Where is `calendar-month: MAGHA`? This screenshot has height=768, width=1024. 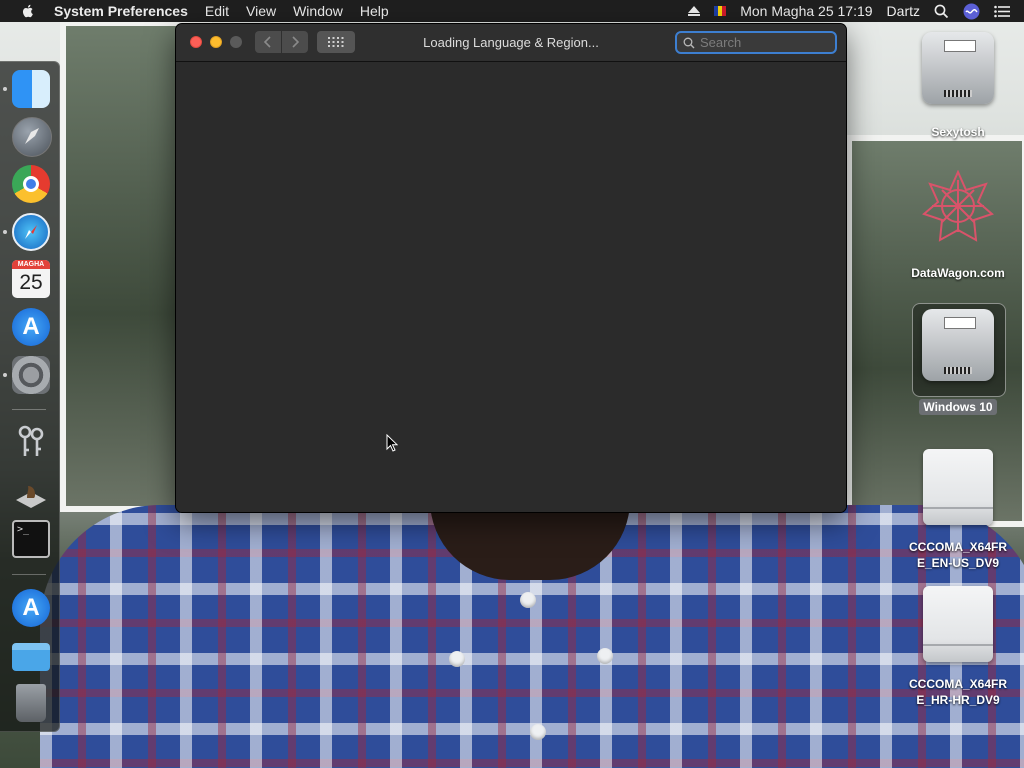
calendar-month: MAGHA is located at coordinates (31, 264).